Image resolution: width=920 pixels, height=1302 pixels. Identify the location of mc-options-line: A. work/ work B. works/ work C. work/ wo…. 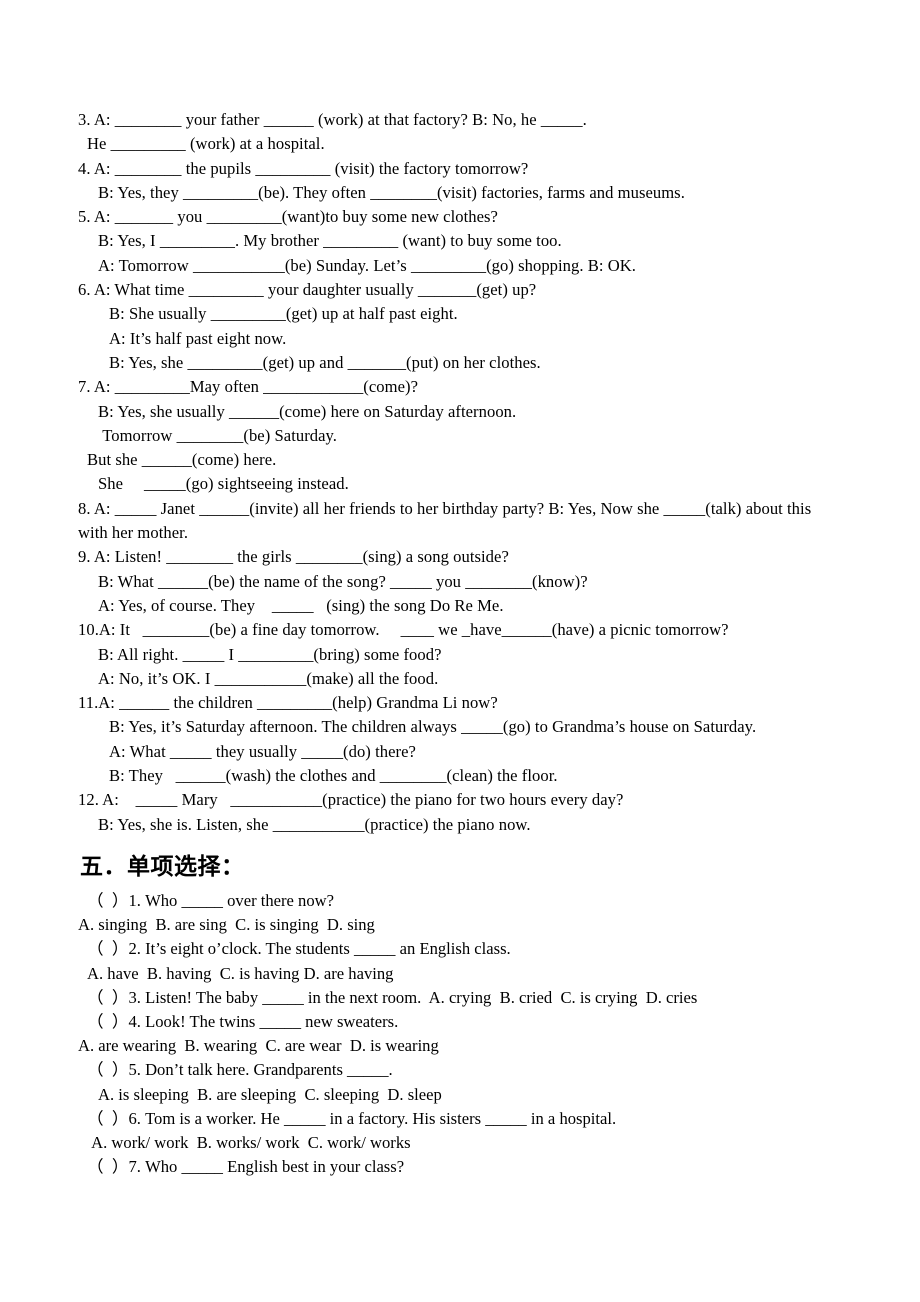
(249, 1142).